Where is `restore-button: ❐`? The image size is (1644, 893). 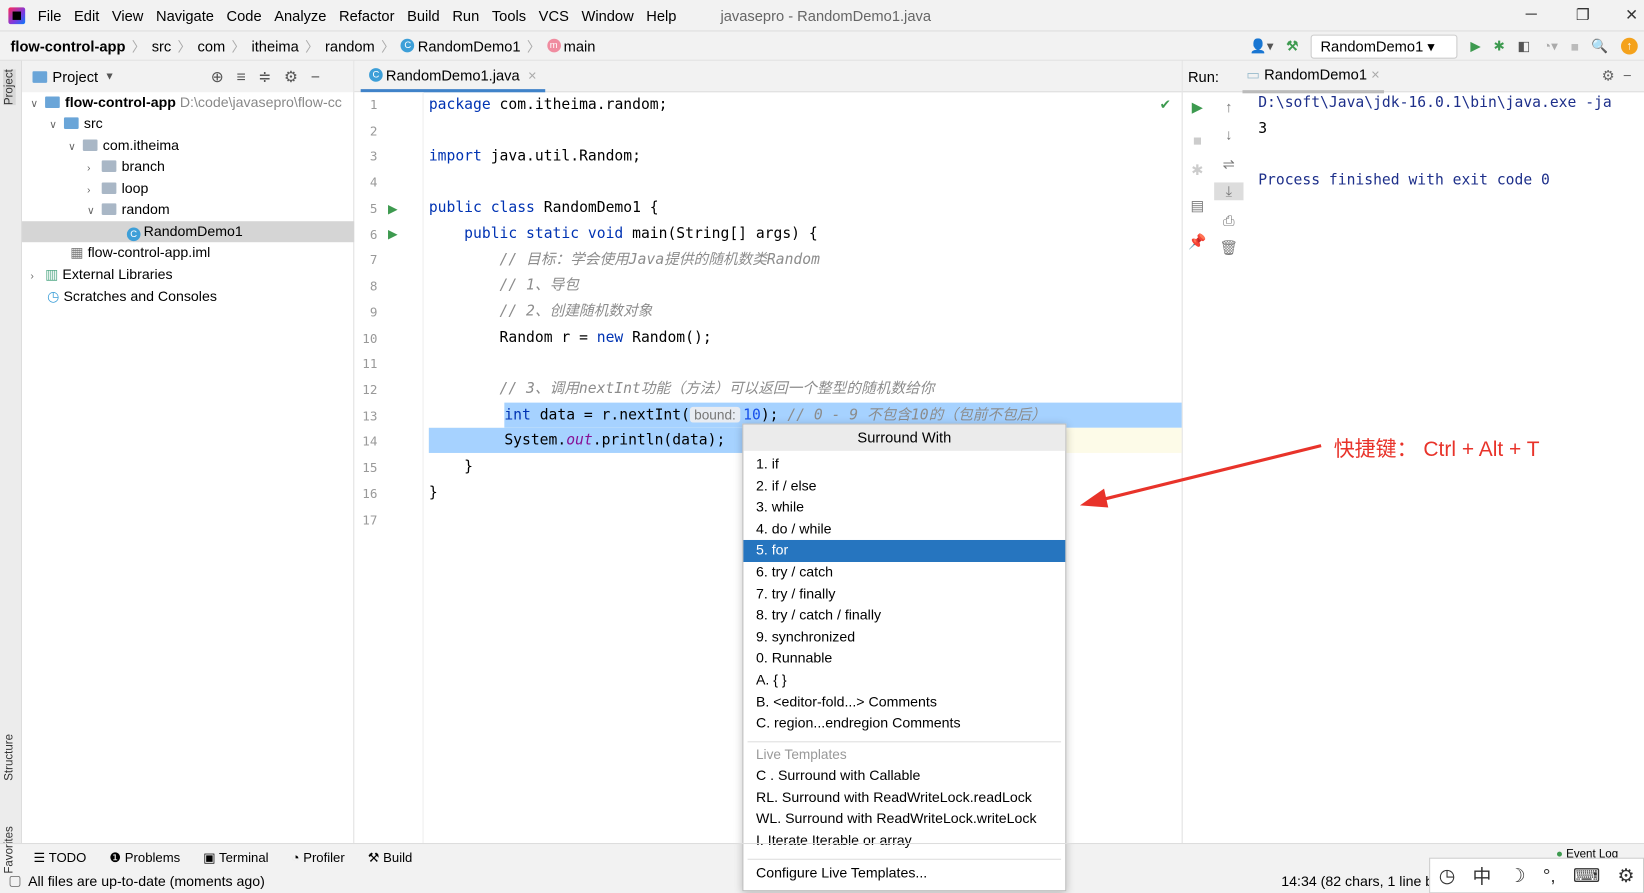 restore-button: ❐ is located at coordinates (1583, 14).